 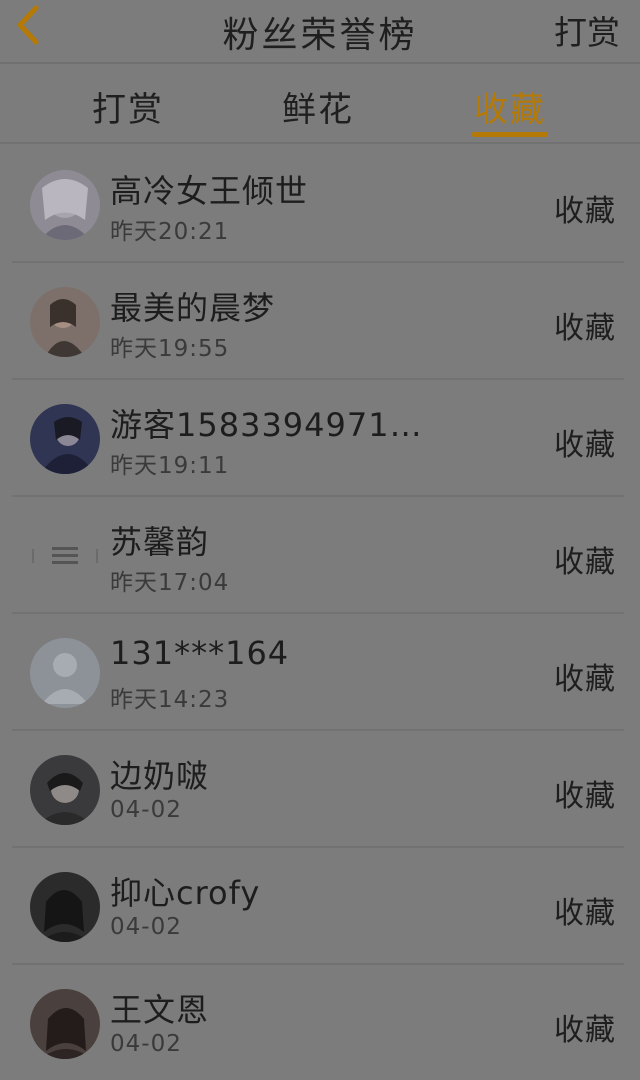 I want to click on timestamp: 昨天19:55, so click(x=170, y=349).